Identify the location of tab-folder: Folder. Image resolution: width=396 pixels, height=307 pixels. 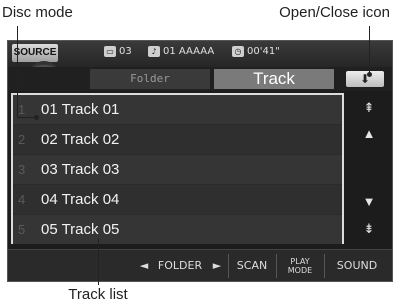
(150, 79).